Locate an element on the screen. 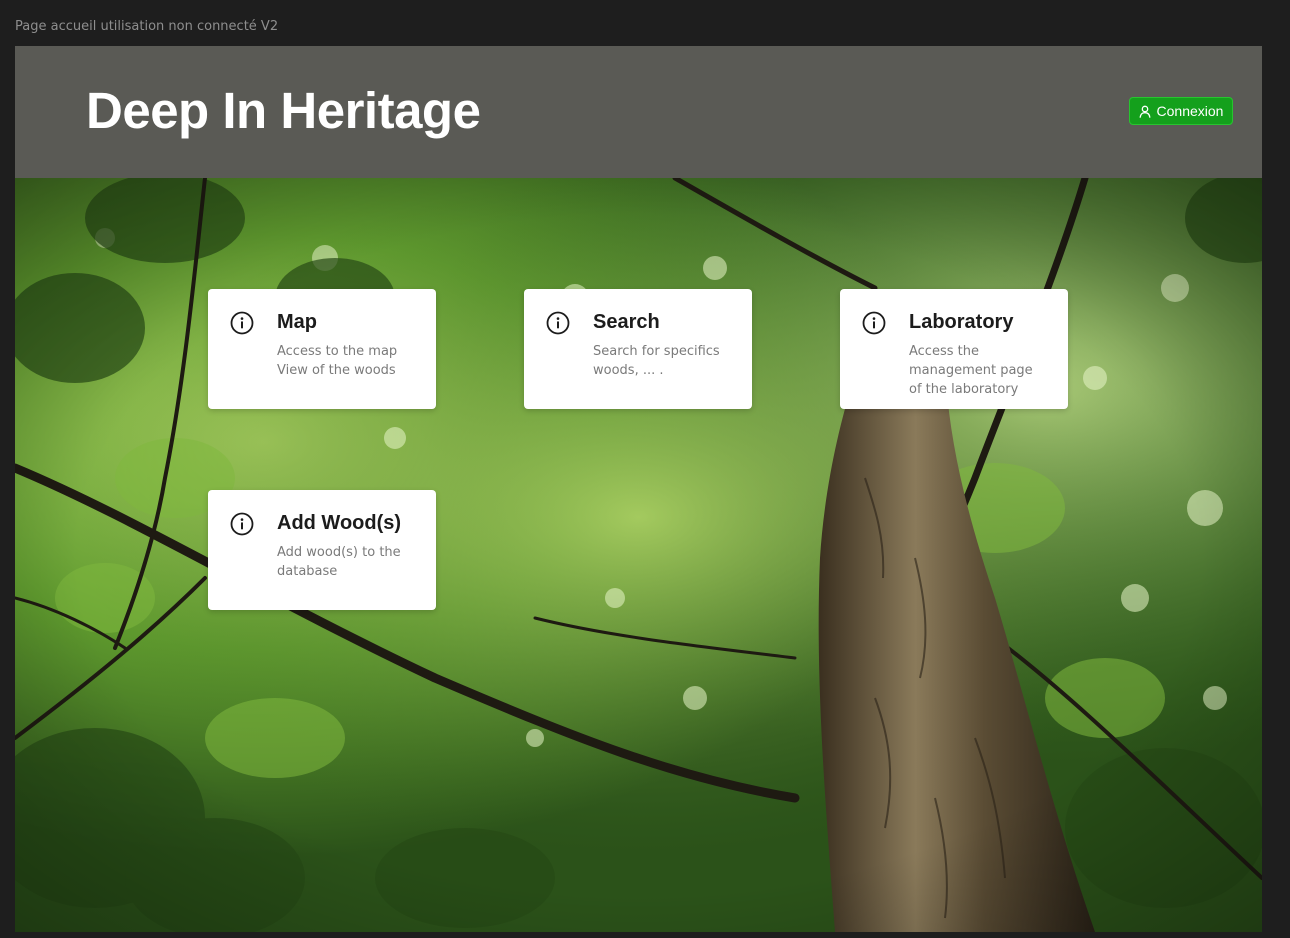 The width and height of the screenshot is (1290, 938). card-title: Search is located at coordinates (626, 322).